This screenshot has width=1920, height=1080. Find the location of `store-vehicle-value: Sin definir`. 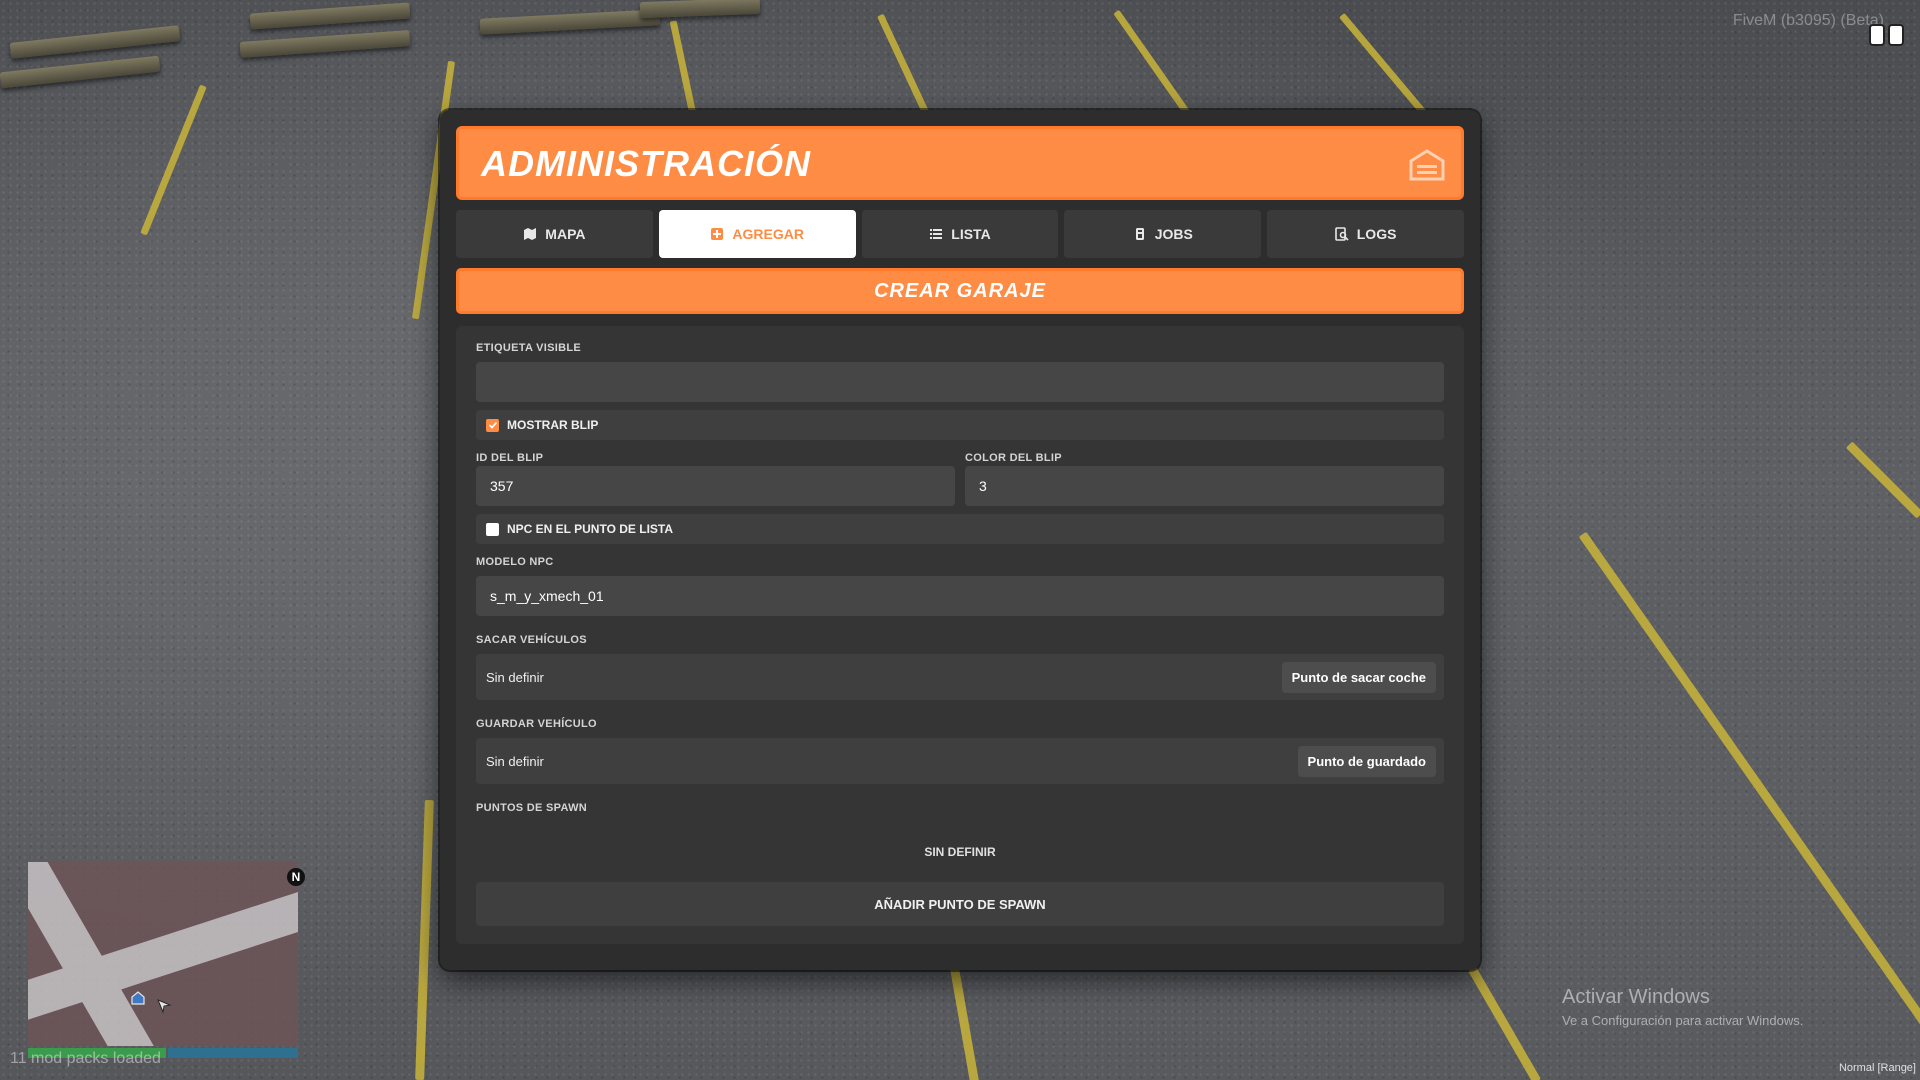

store-vehicle-value: Sin definir is located at coordinates (515, 761).